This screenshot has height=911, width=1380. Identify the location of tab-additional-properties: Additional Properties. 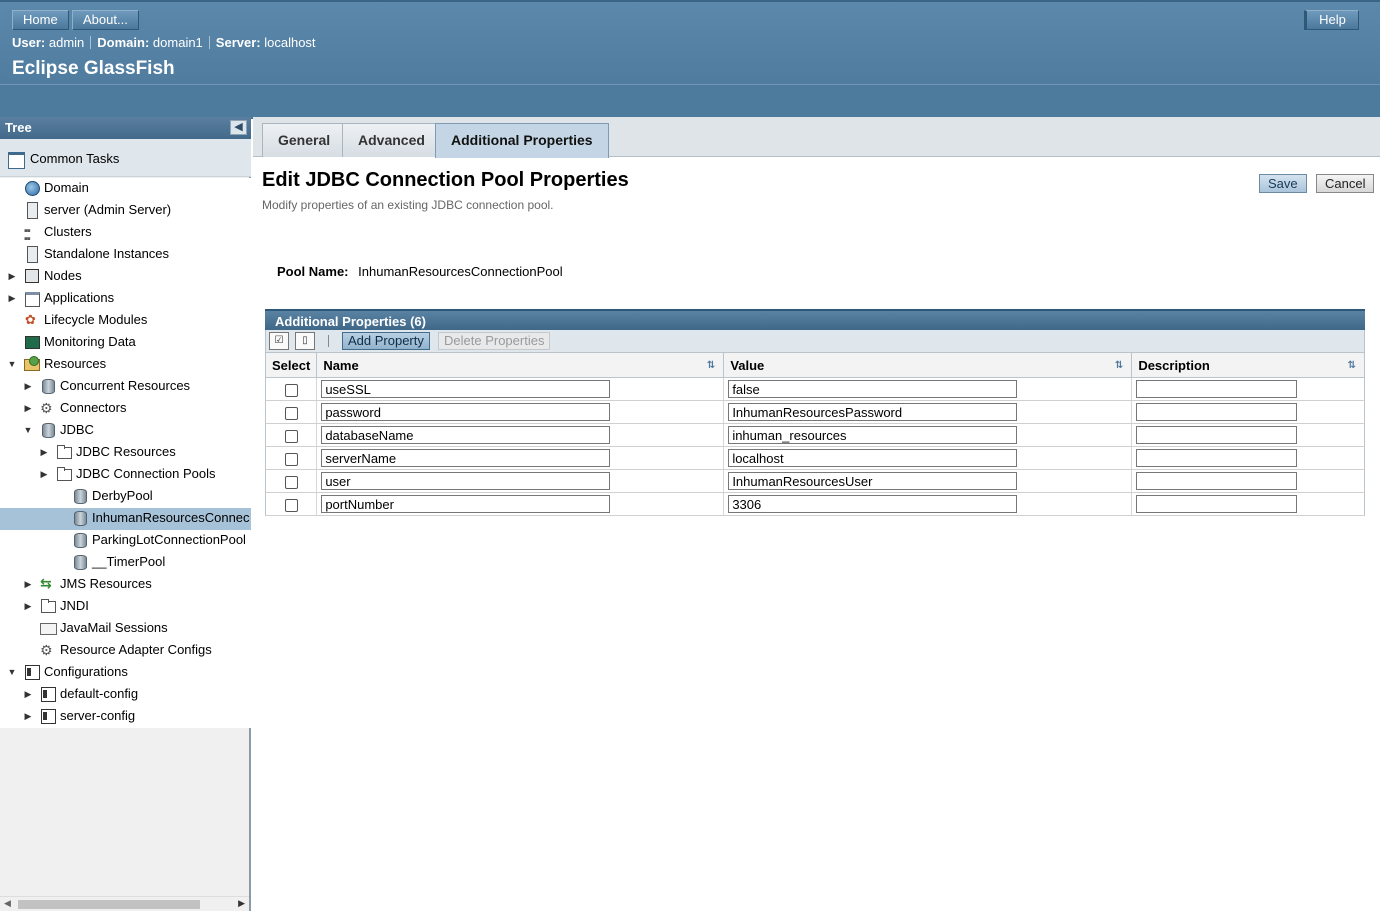
(522, 140).